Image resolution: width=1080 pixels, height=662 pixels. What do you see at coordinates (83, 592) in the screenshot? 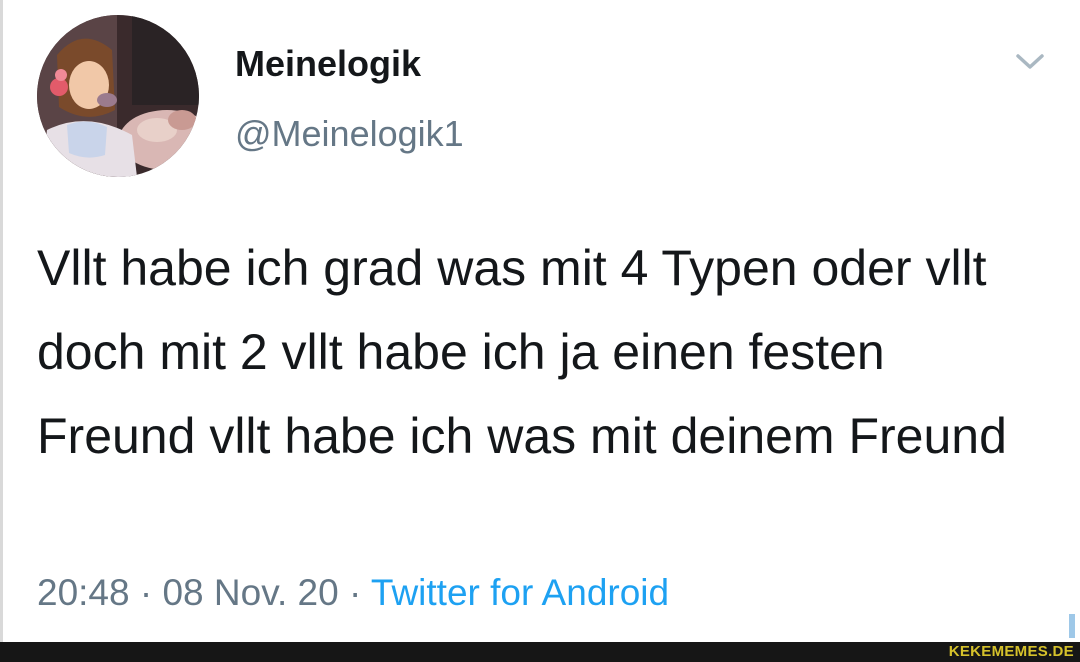
I see `tweet-time: 20:48` at bounding box center [83, 592].